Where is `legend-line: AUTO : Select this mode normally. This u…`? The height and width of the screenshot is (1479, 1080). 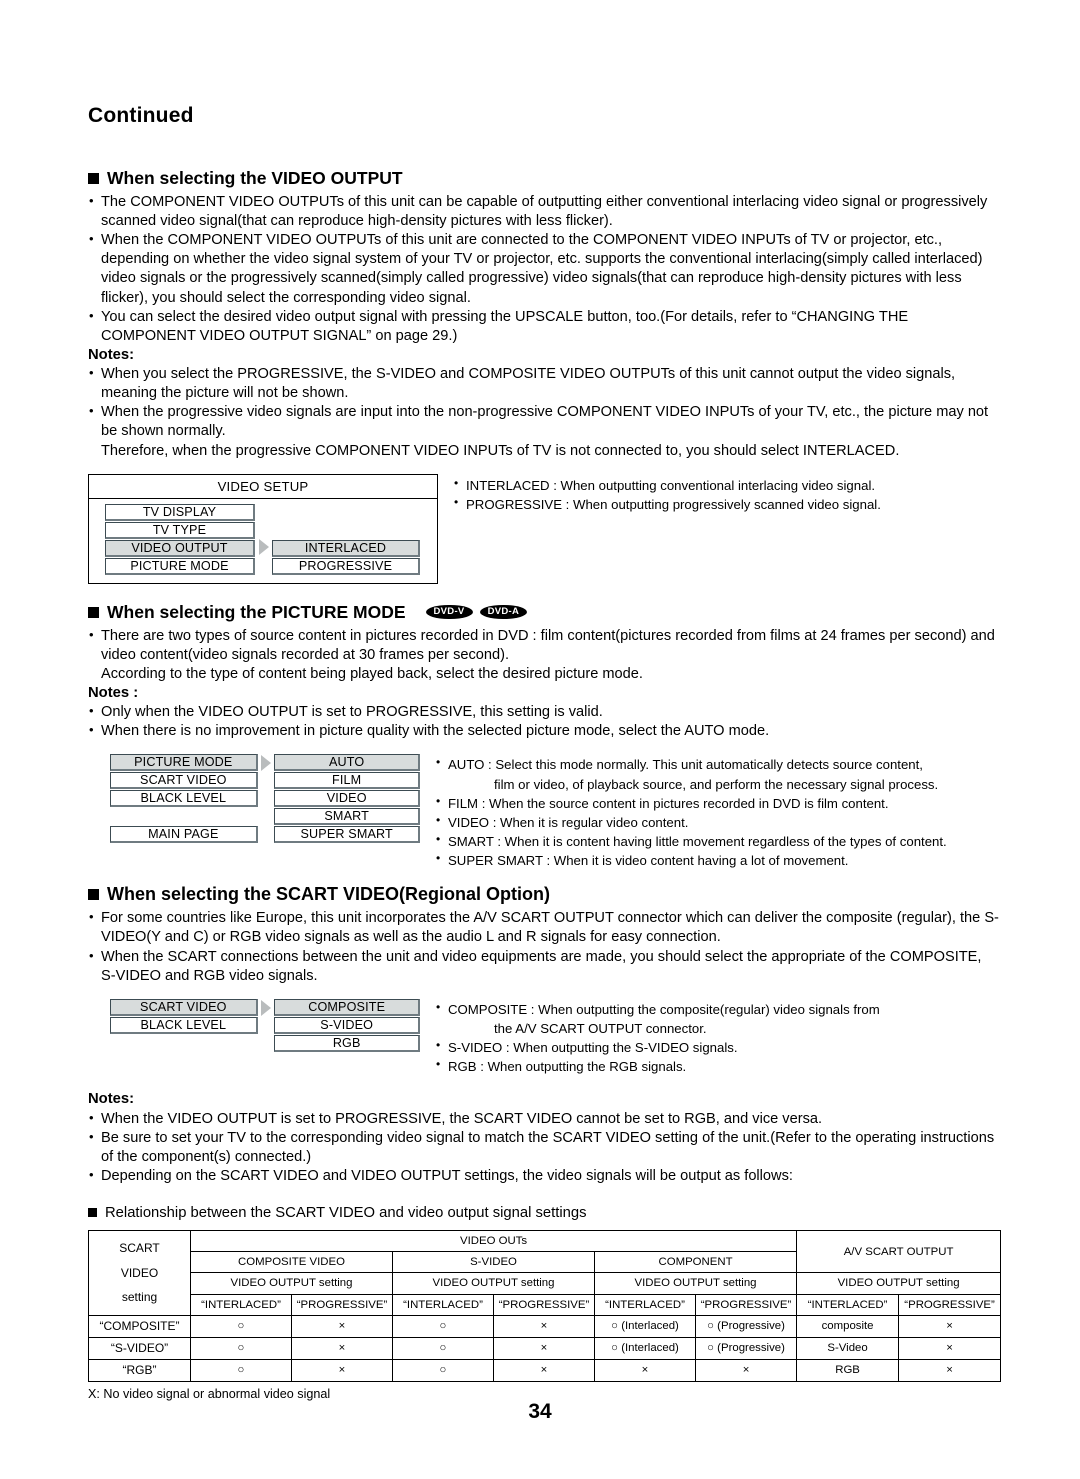
legend-line: AUTO : Select this mode normally. This u… is located at coordinates (691, 764).